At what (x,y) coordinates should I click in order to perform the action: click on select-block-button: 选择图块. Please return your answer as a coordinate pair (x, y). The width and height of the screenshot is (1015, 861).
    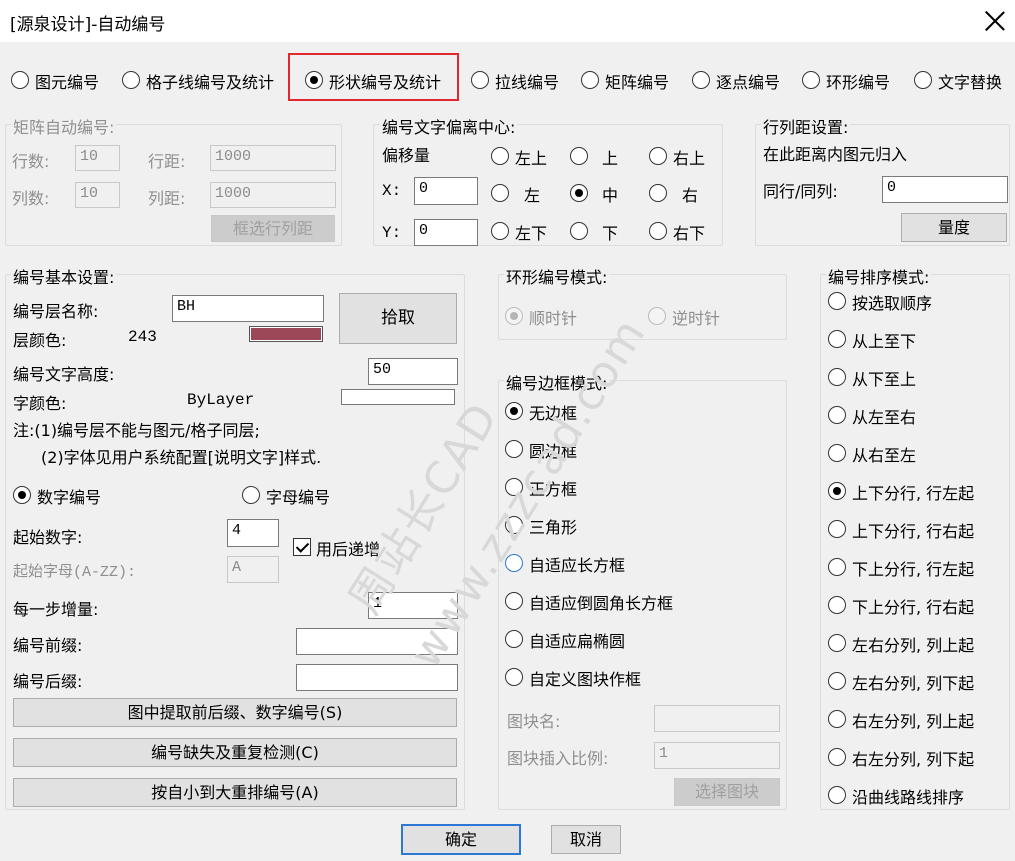
    Looking at the image, I should click on (727, 792).